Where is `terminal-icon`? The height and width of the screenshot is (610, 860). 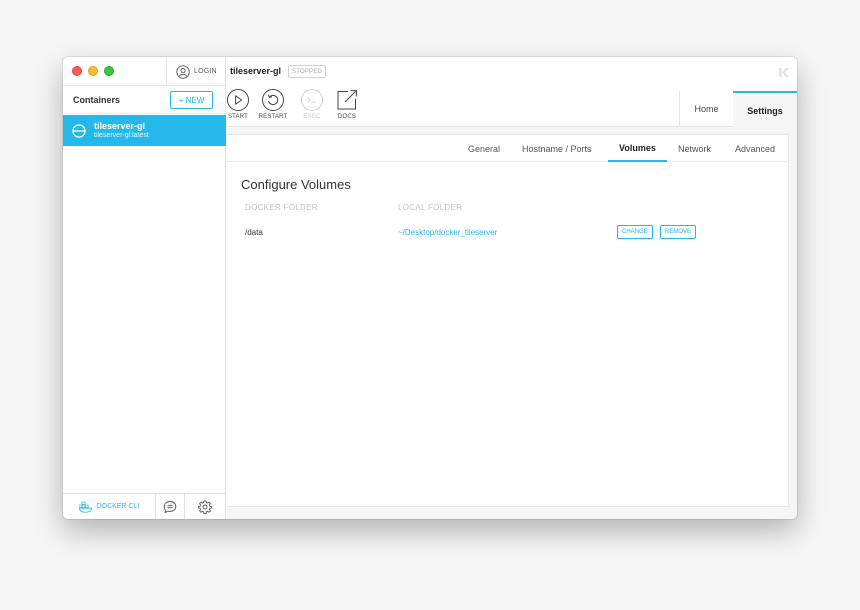
terminal-icon is located at coordinates (312, 100).